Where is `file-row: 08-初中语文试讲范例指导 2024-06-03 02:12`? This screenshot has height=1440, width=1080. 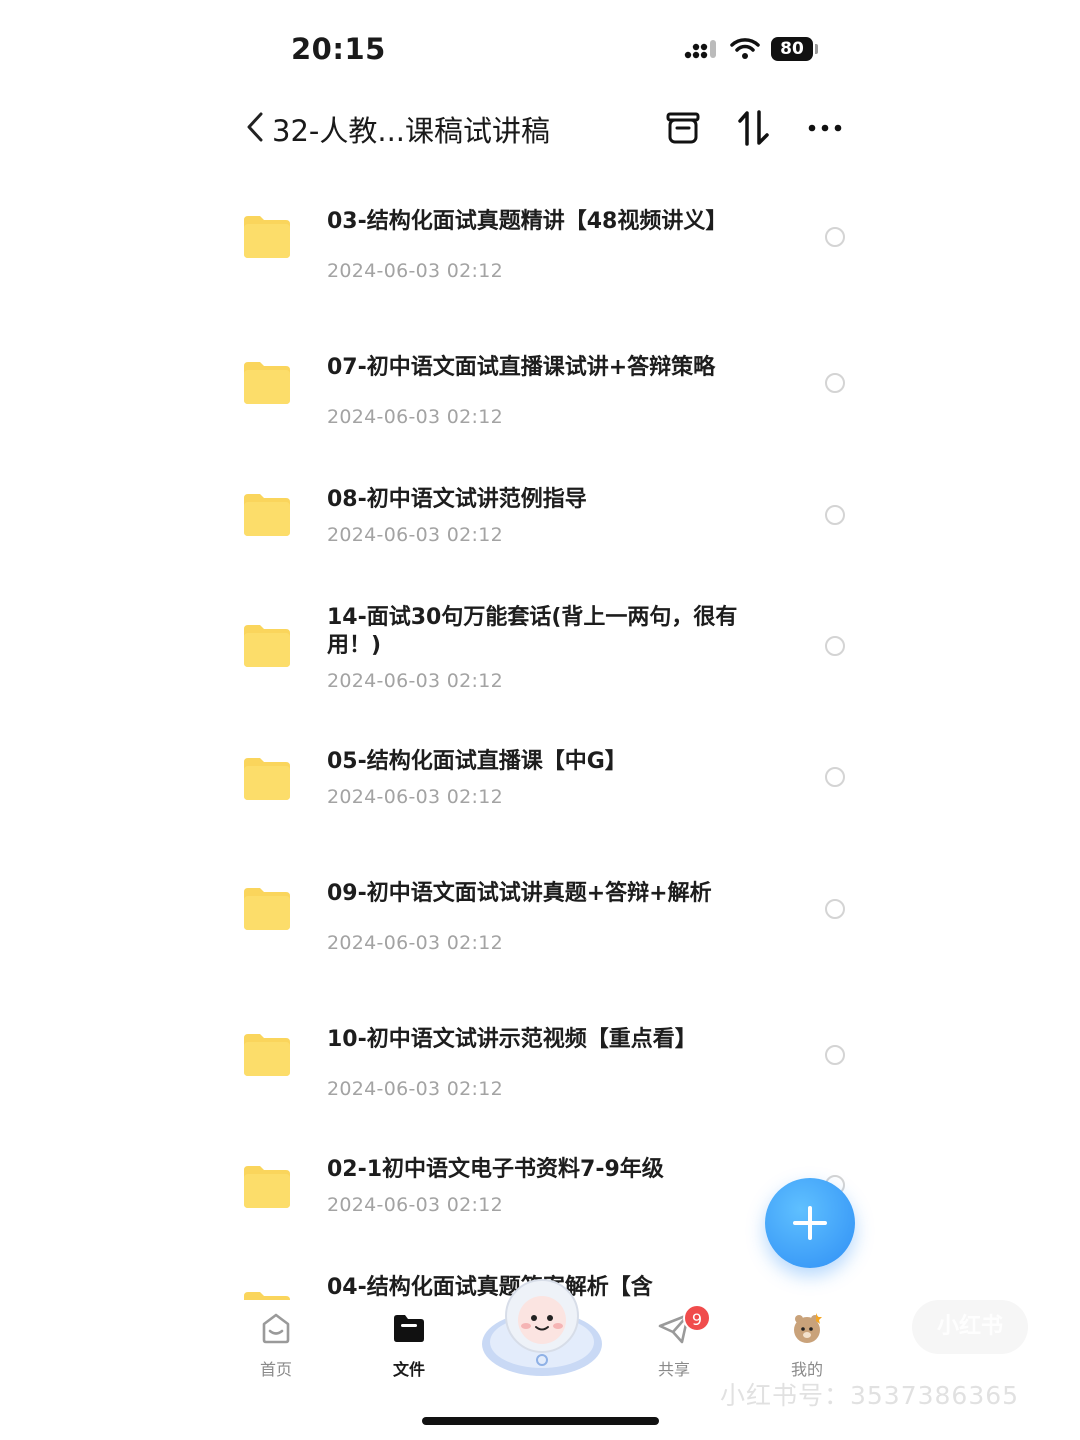
file-row: 08-初中语文试讲范例指导 2024-06-03 02:12 is located at coordinates (550, 520).